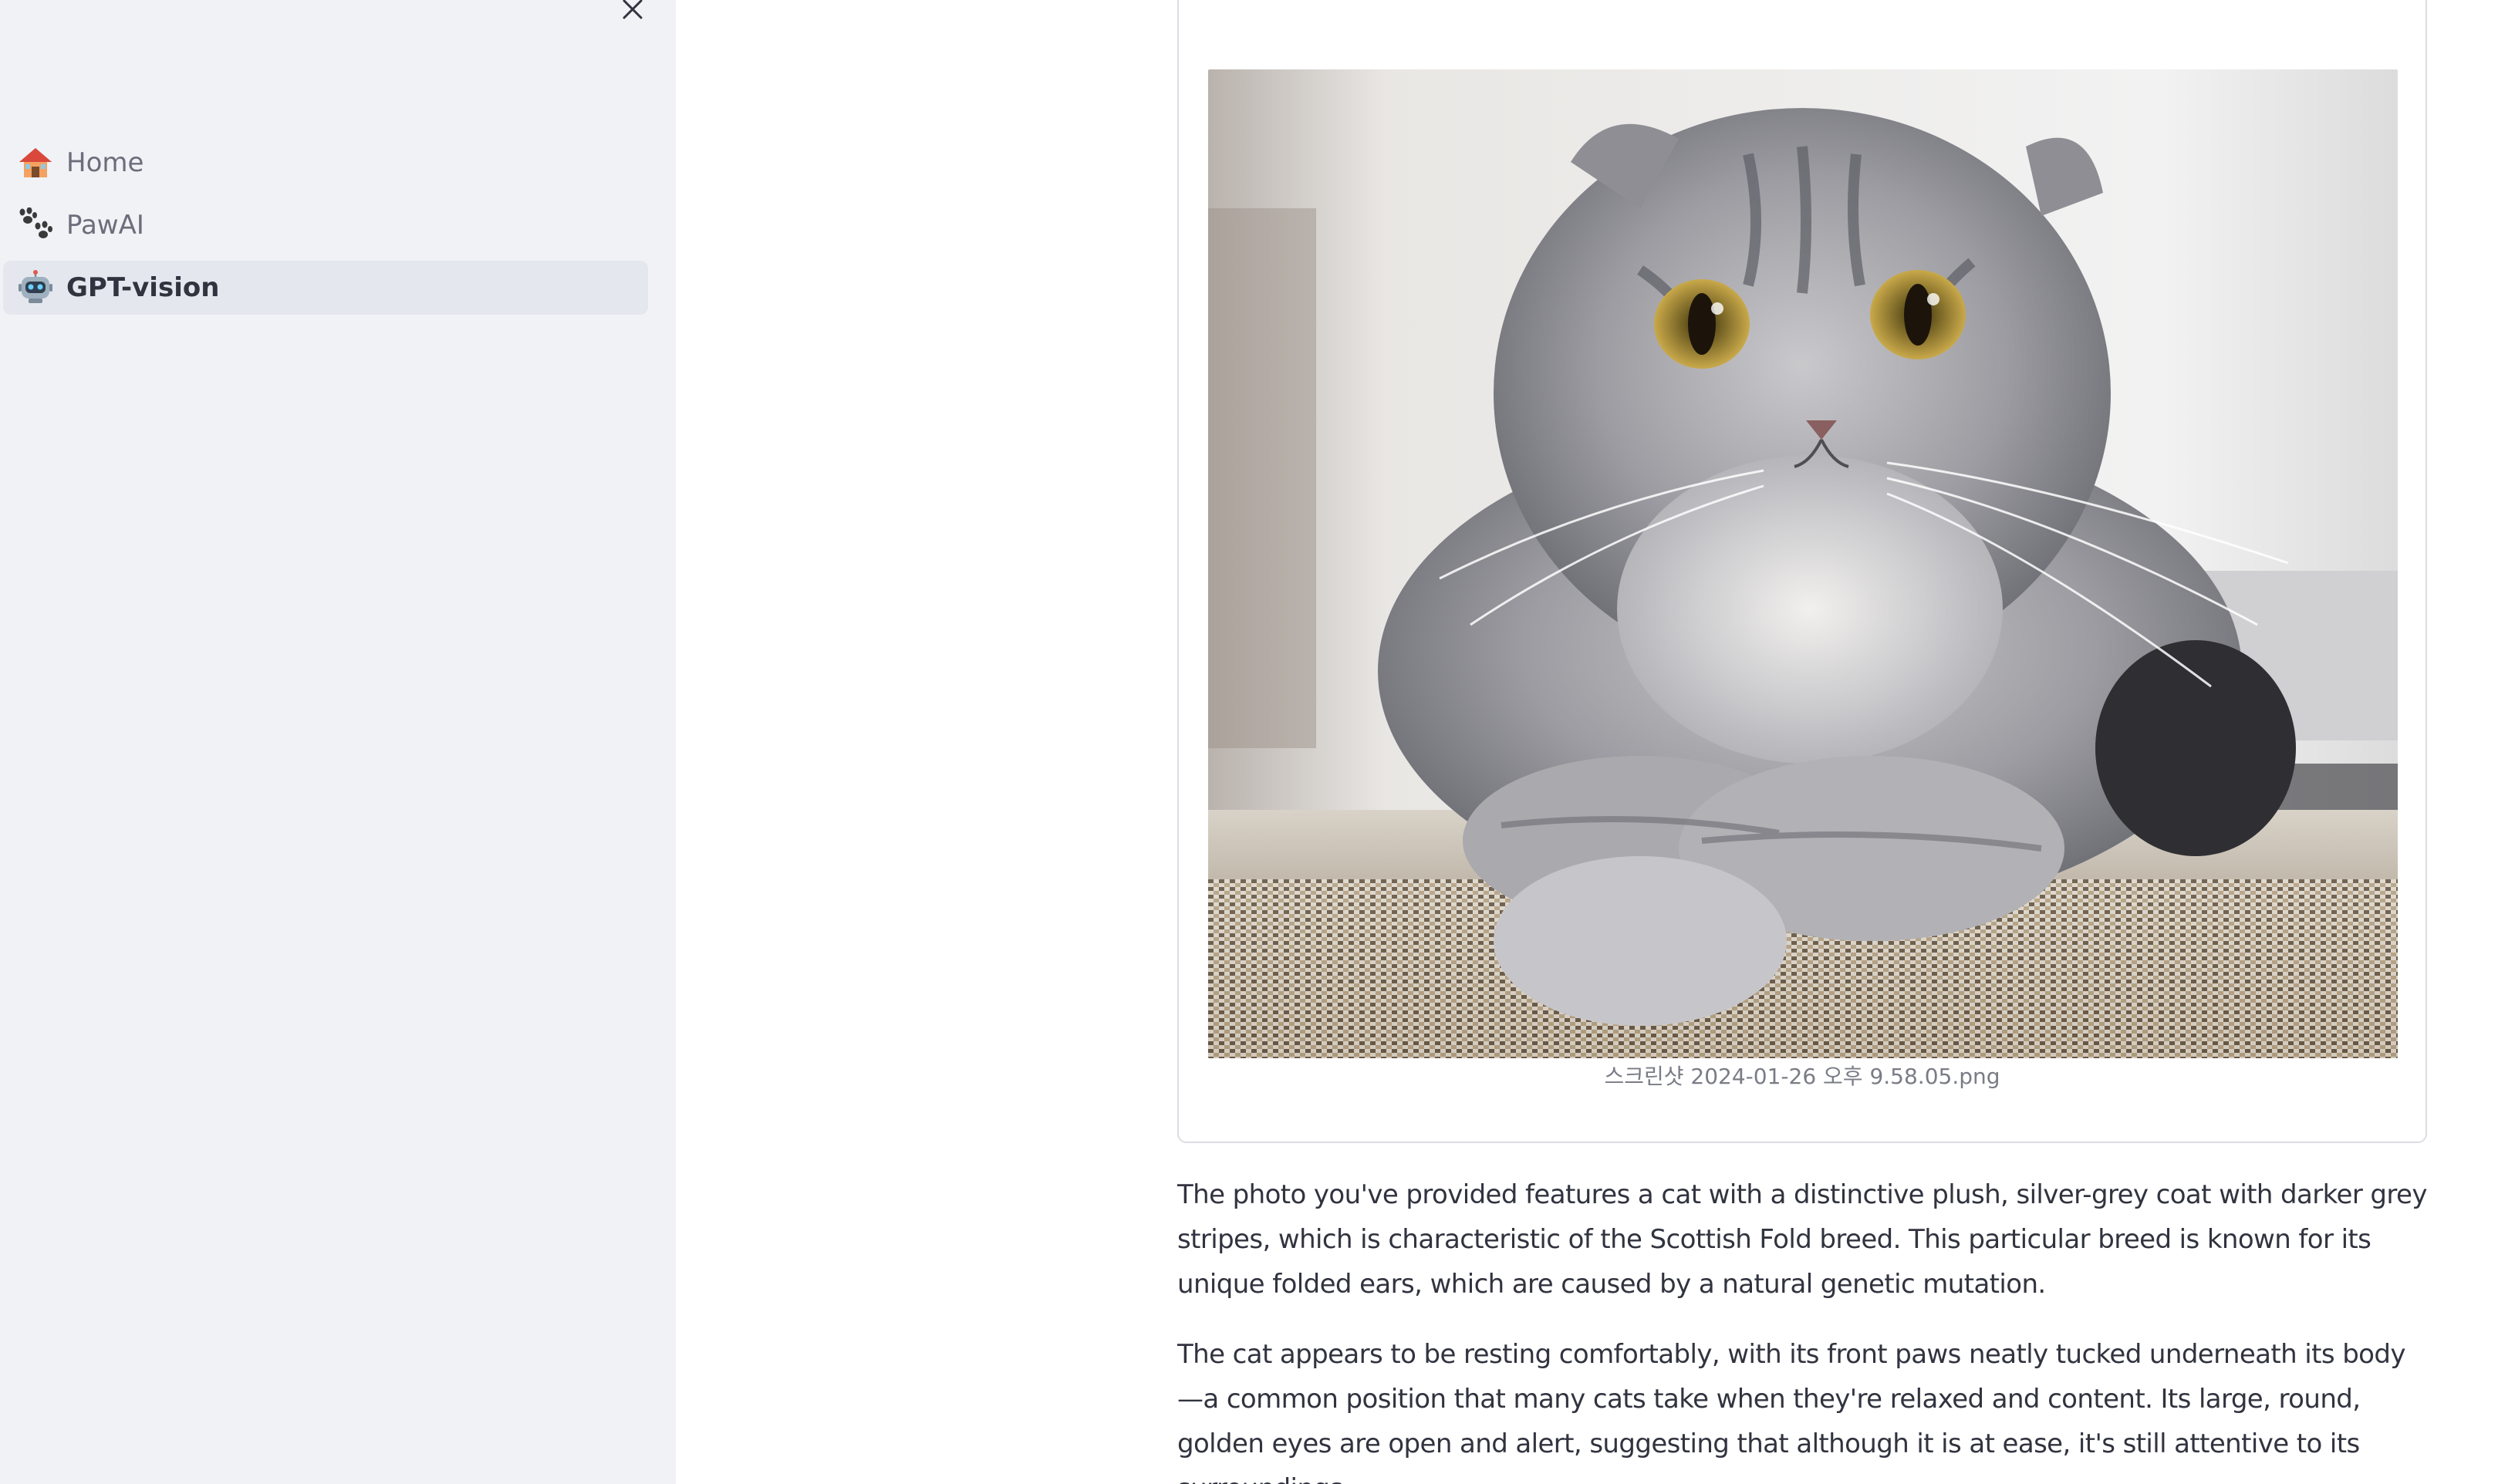 This screenshot has width=2515, height=1484. What do you see at coordinates (105, 162) in the screenshot?
I see `sidebar-item-label: Home` at bounding box center [105, 162].